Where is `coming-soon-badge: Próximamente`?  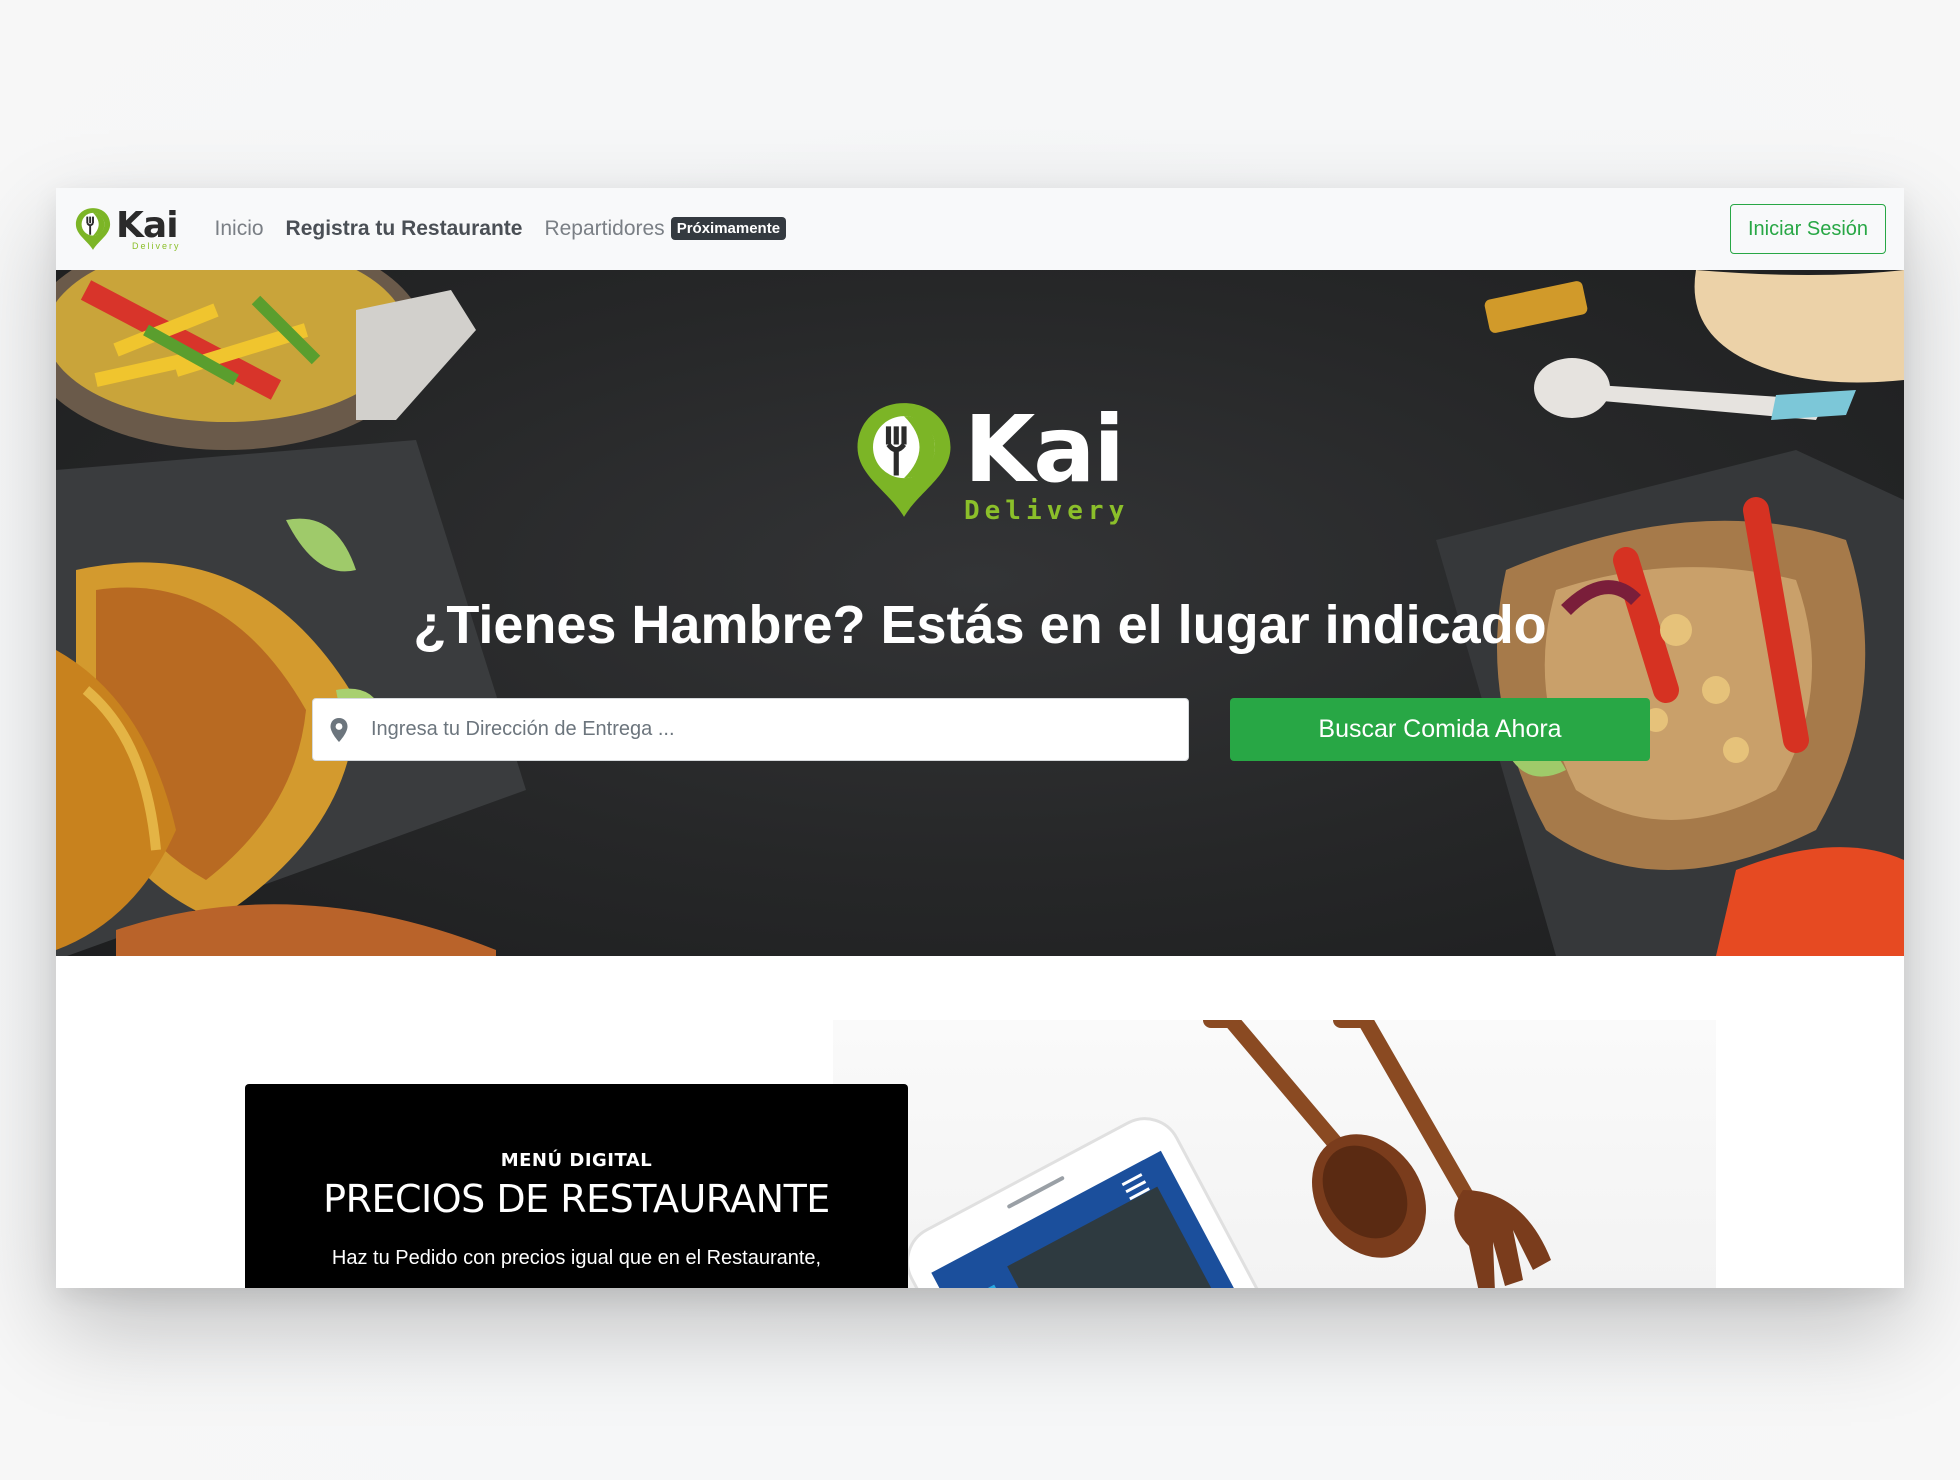
coming-soon-badge: Próximamente is located at coordinates (728, 228).